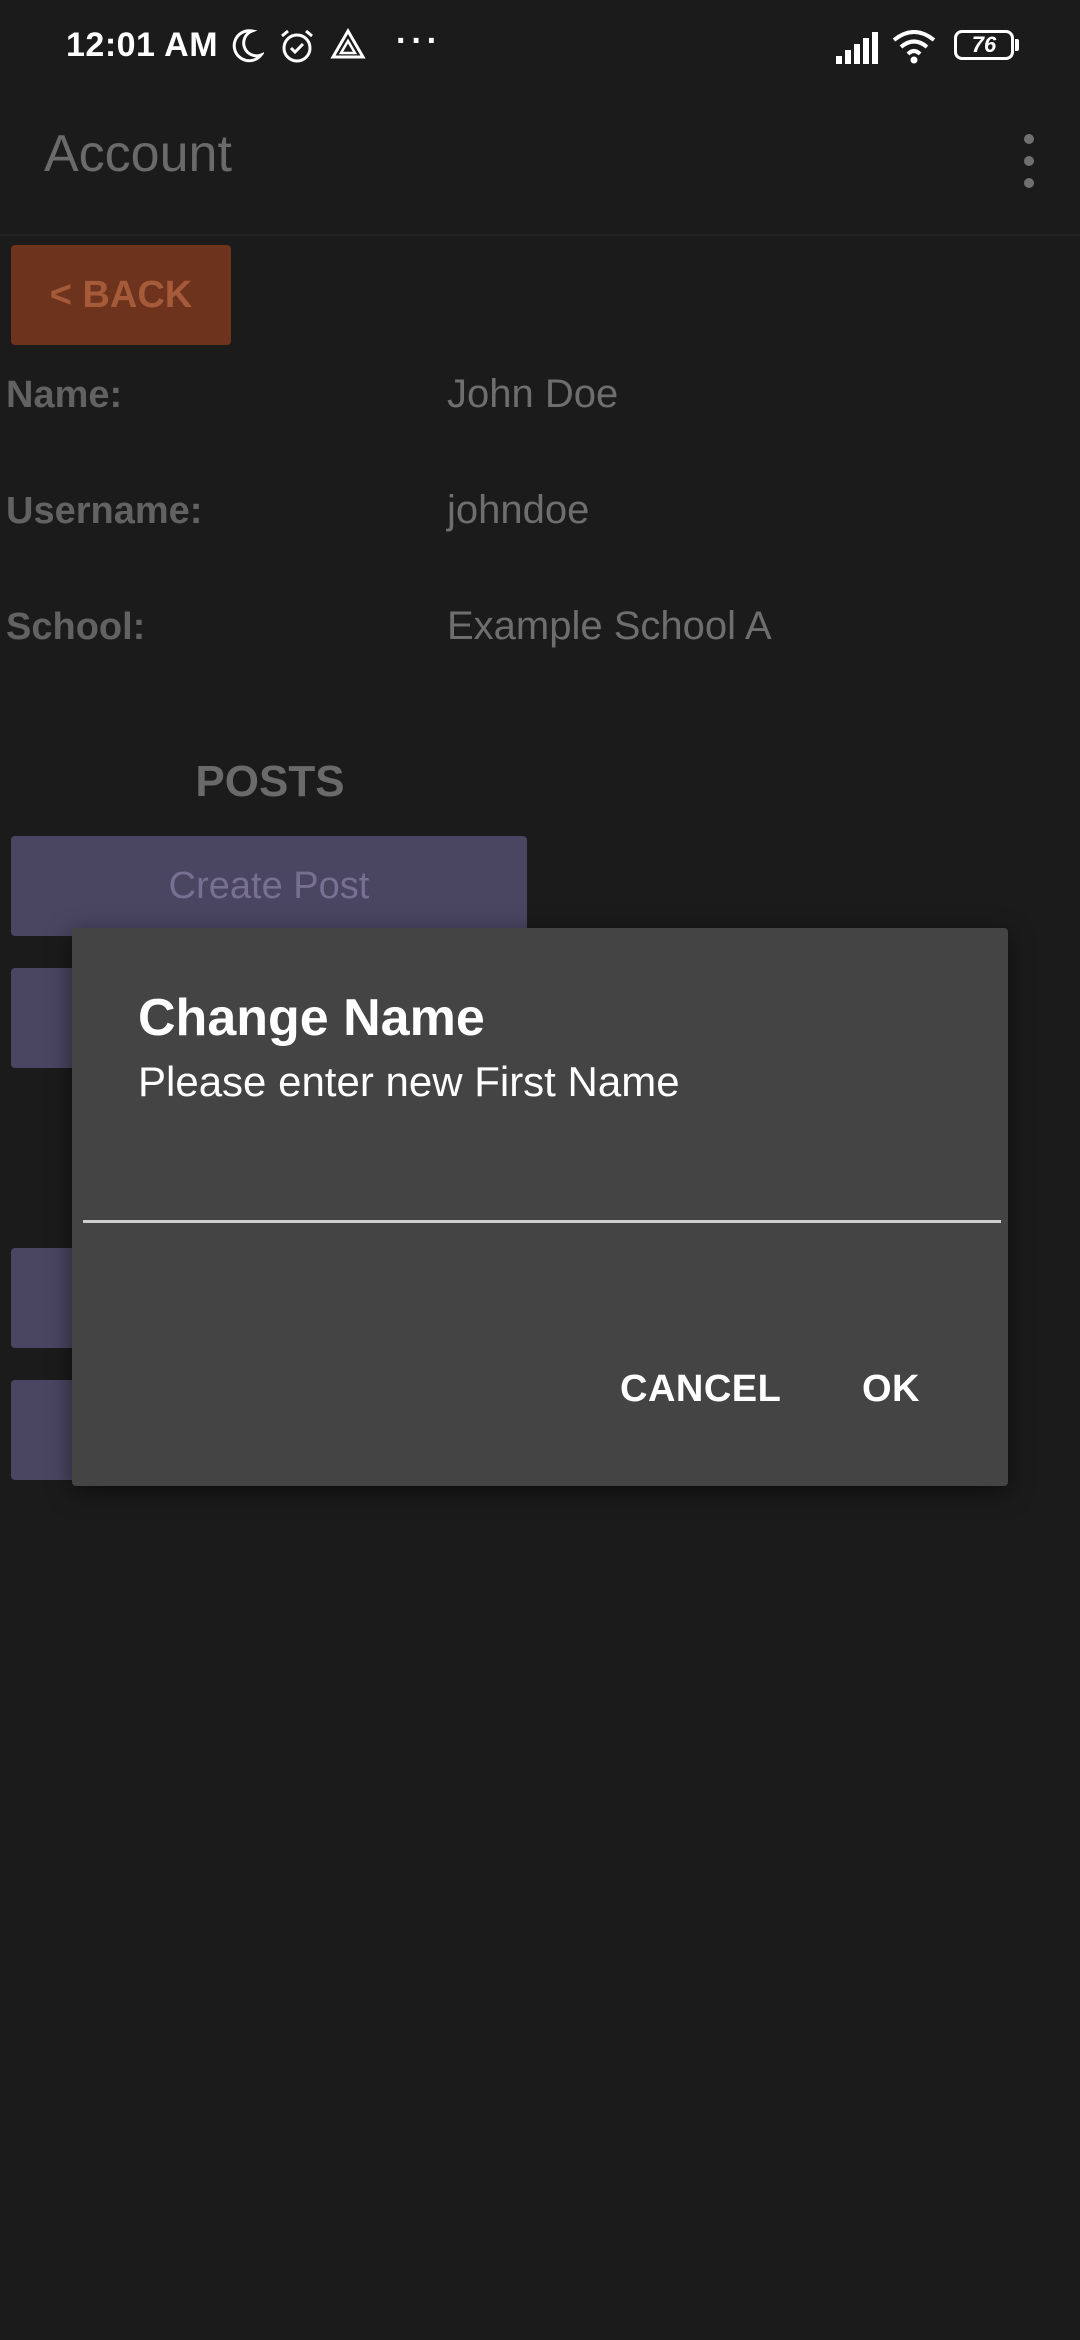 Image resolution: width=1080 pixels, height=2340 pixels. What do you see at coordinates (297, 46) in the screenshot?
I see `alarm-icon` at bounding box center [297, 46].